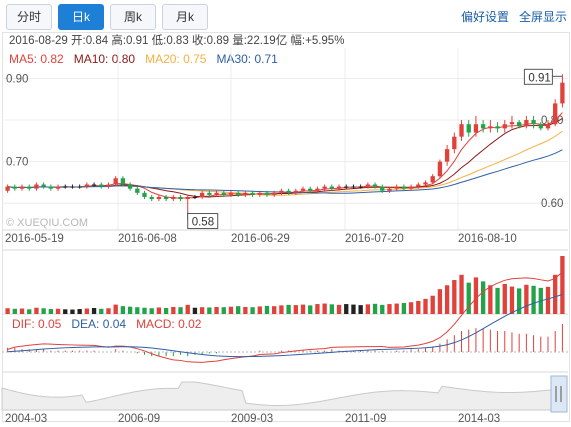  Describe the element at coordinates (17, 163) in the screenshot. I see `y-tick-label: 0.70` at that location.